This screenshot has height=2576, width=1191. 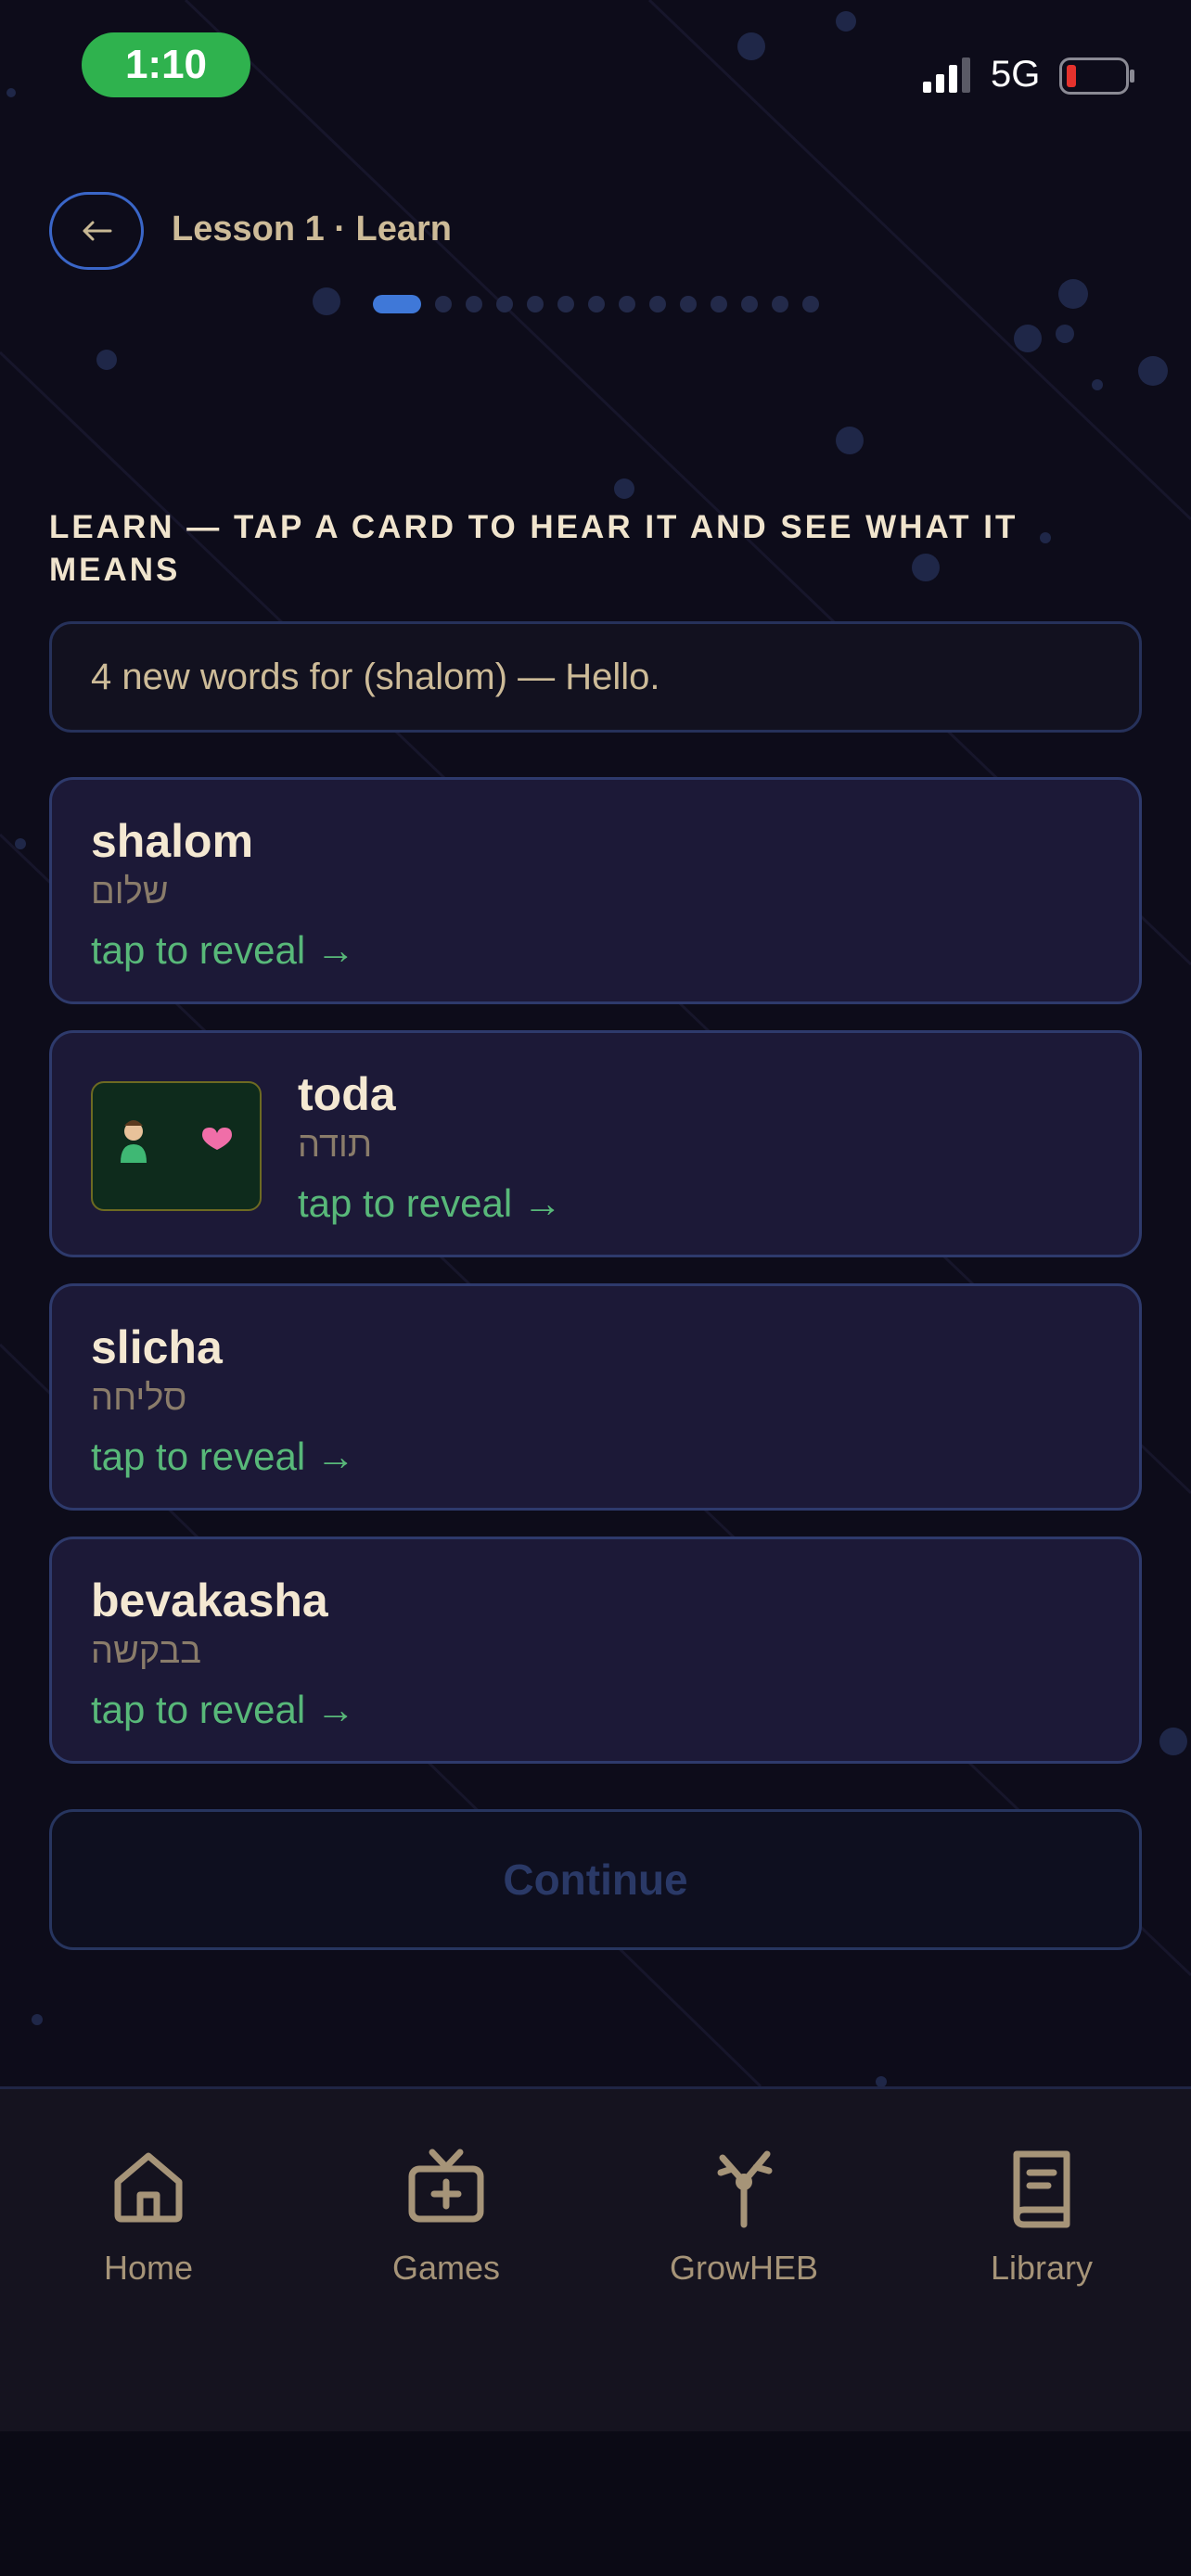 I want to click on book-icon, so click(x=1041, y=2189).